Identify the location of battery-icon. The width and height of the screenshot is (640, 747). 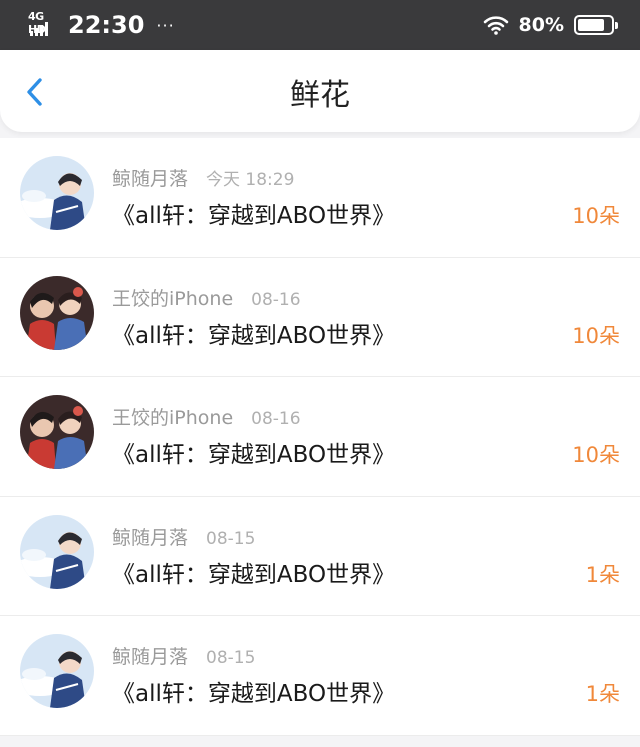
(596, 25).